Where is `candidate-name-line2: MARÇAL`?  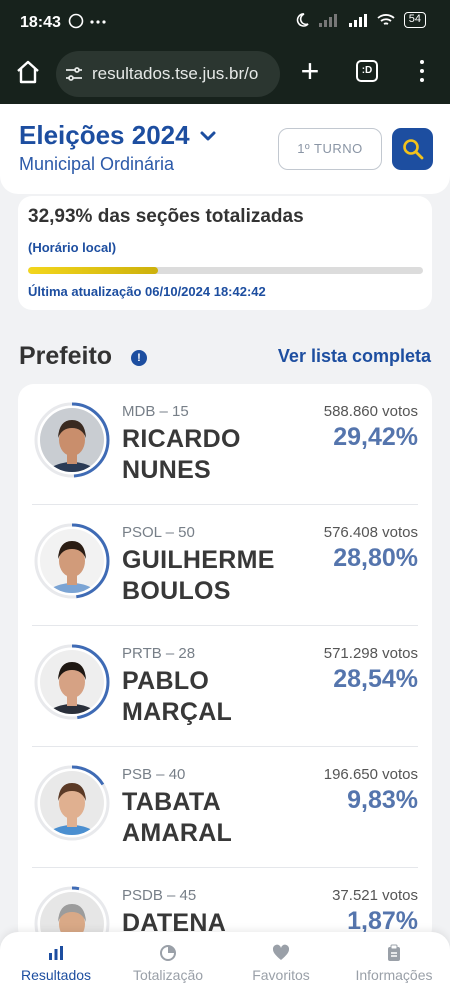 candidate-name-line2: MARÇAL is located at coordinates (177, 712).